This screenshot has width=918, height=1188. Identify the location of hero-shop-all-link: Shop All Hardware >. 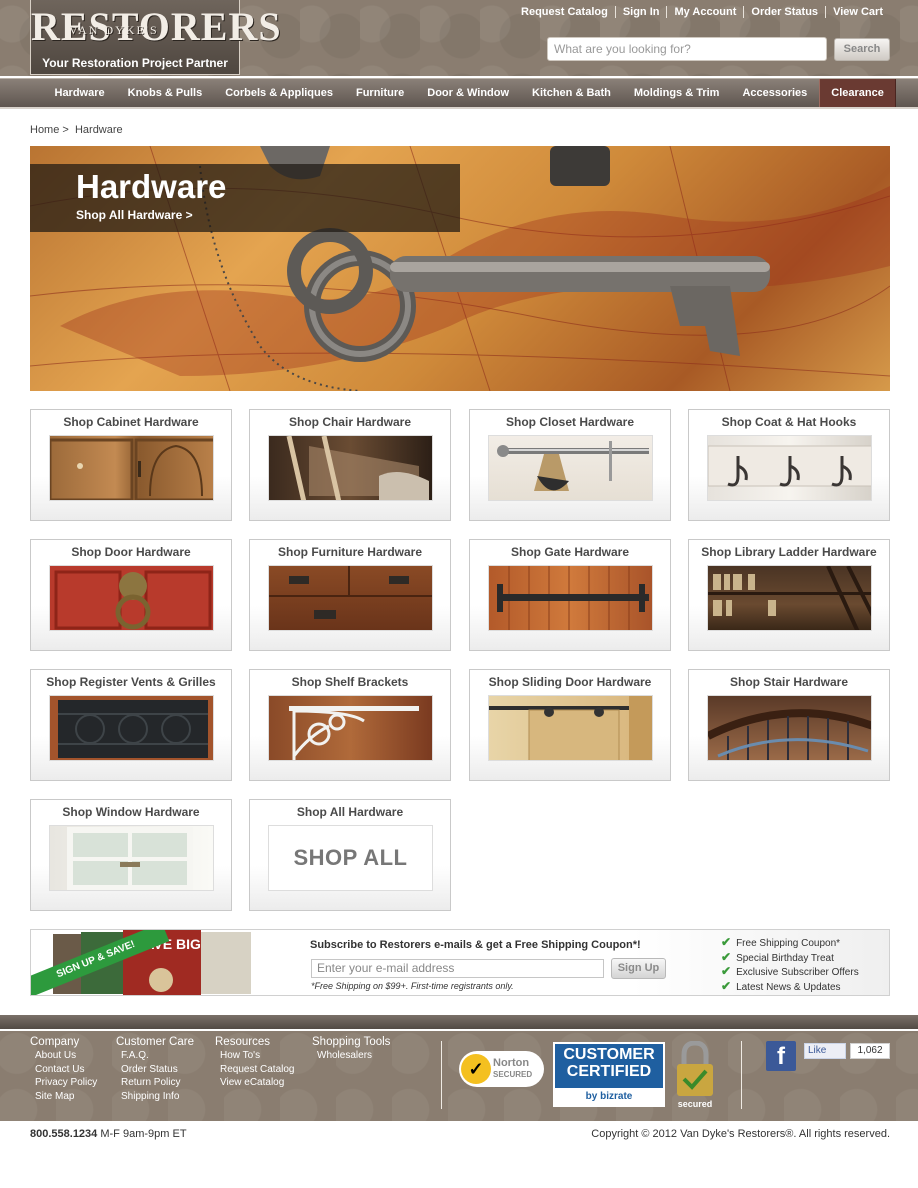
(134, 215).